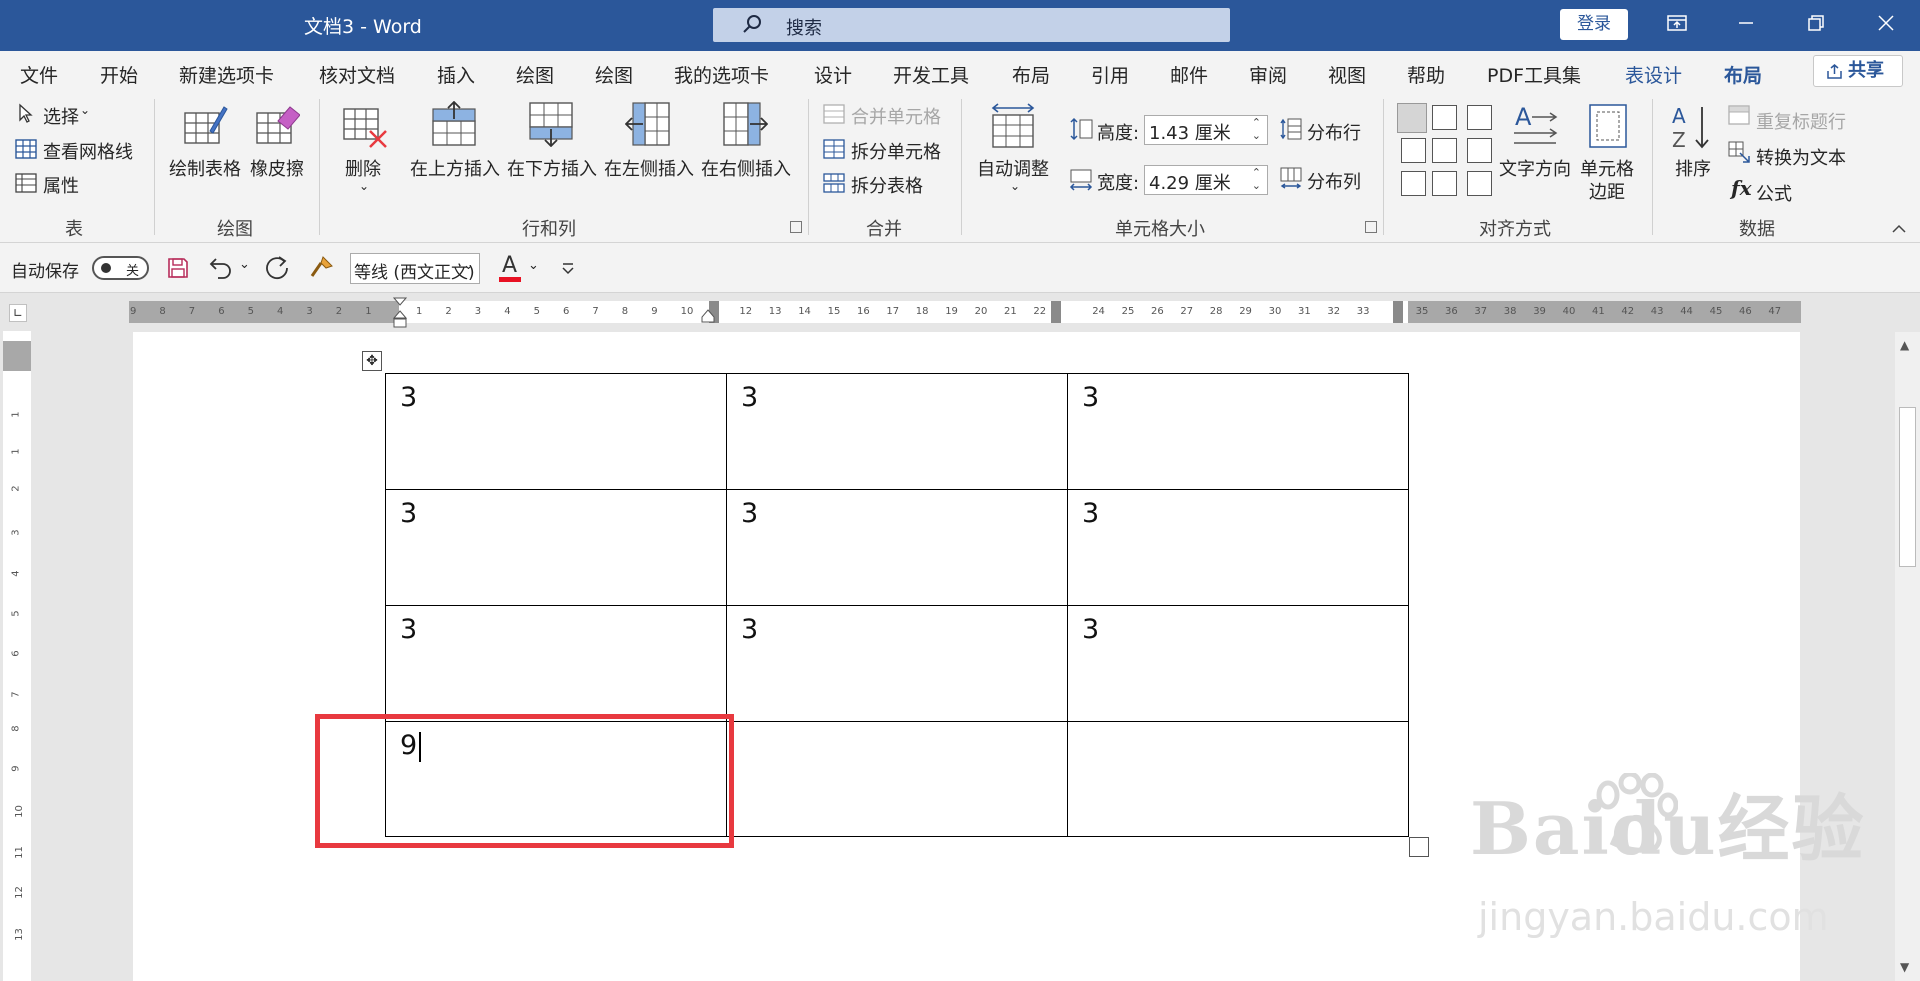 This screenshot has width=1920, height=981. What do you see at coordinates (226, 74) in the screenshot?
I see `tab-new-tab: 新建选项卡` at bounding box center [226, 74].